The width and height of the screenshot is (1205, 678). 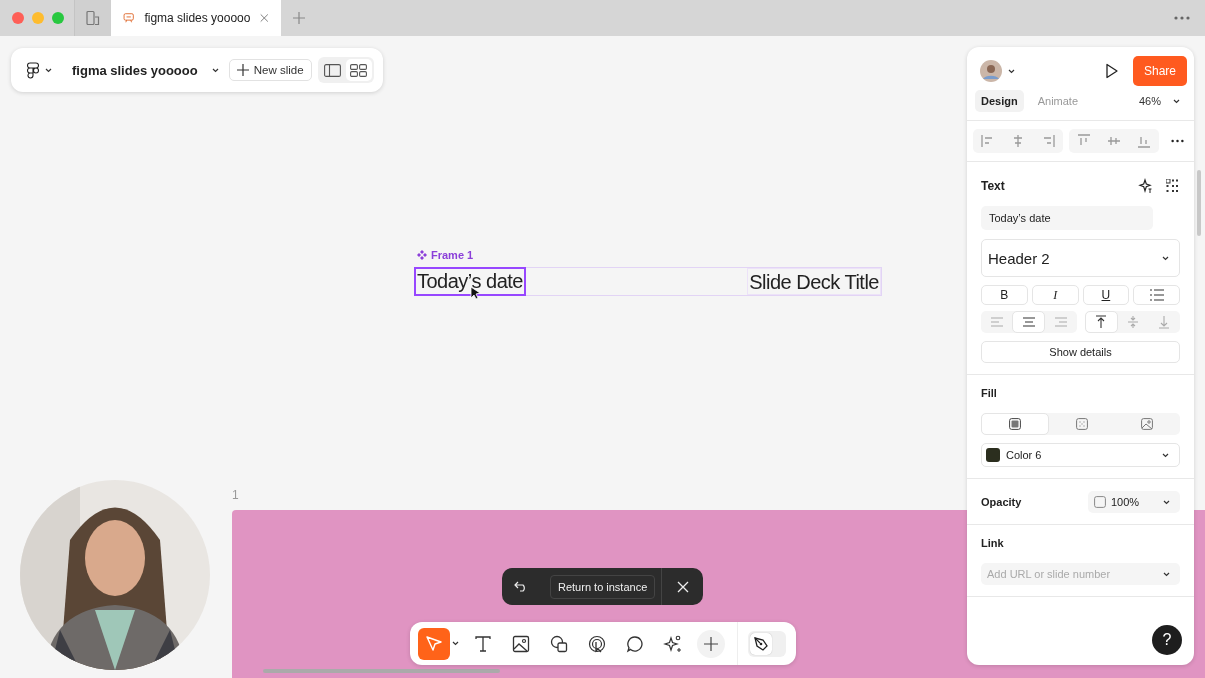 I want to click on format-button: I, so click(x=1055, y=295).